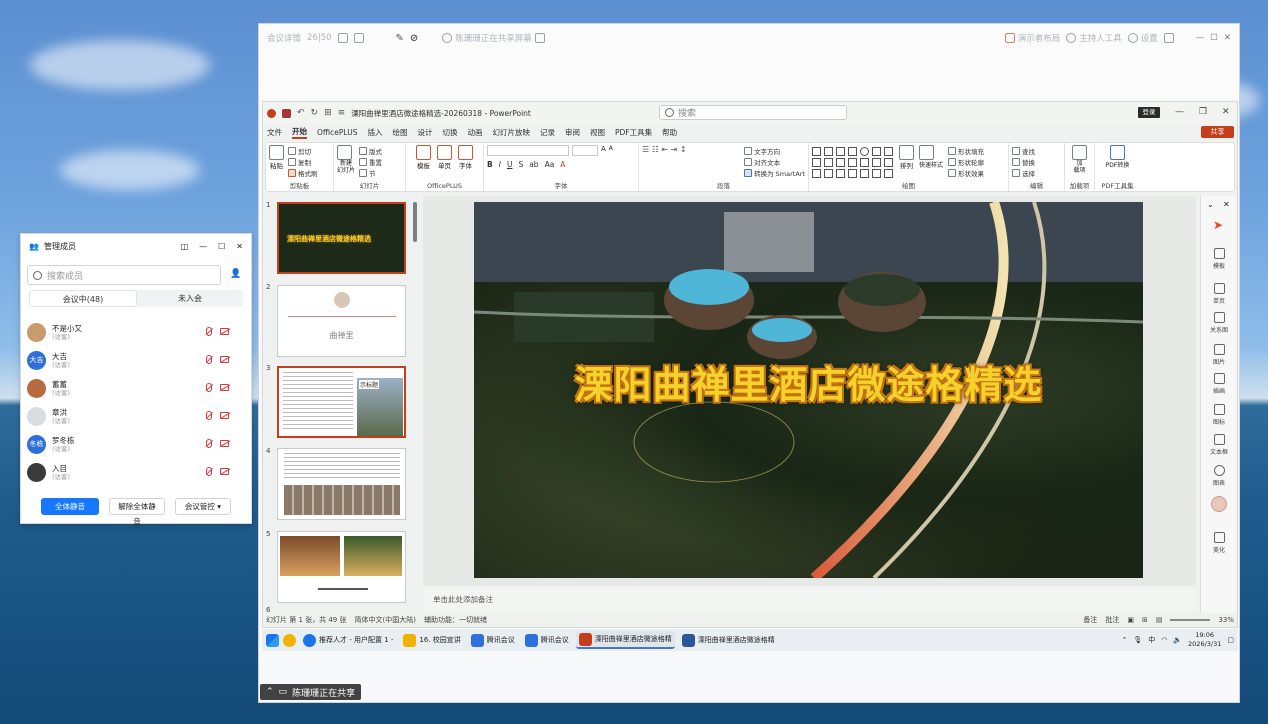 This screenshot has width=1268, height=724. I want to click on spacing-icon: ab, so click(533, 164).